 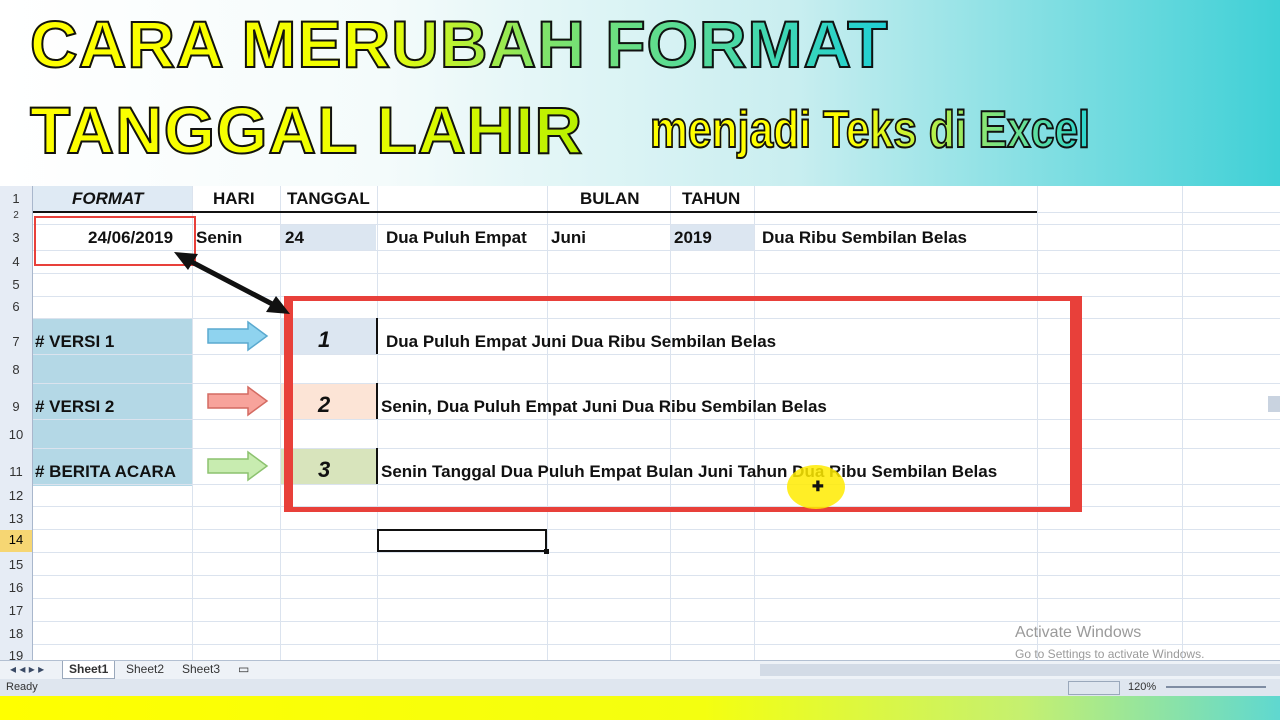 What do you see at coordinates (870, 130) in the screenshot?
I see `title-line-3: menjadi Teks di Excel` at bounding box center [870, 130].